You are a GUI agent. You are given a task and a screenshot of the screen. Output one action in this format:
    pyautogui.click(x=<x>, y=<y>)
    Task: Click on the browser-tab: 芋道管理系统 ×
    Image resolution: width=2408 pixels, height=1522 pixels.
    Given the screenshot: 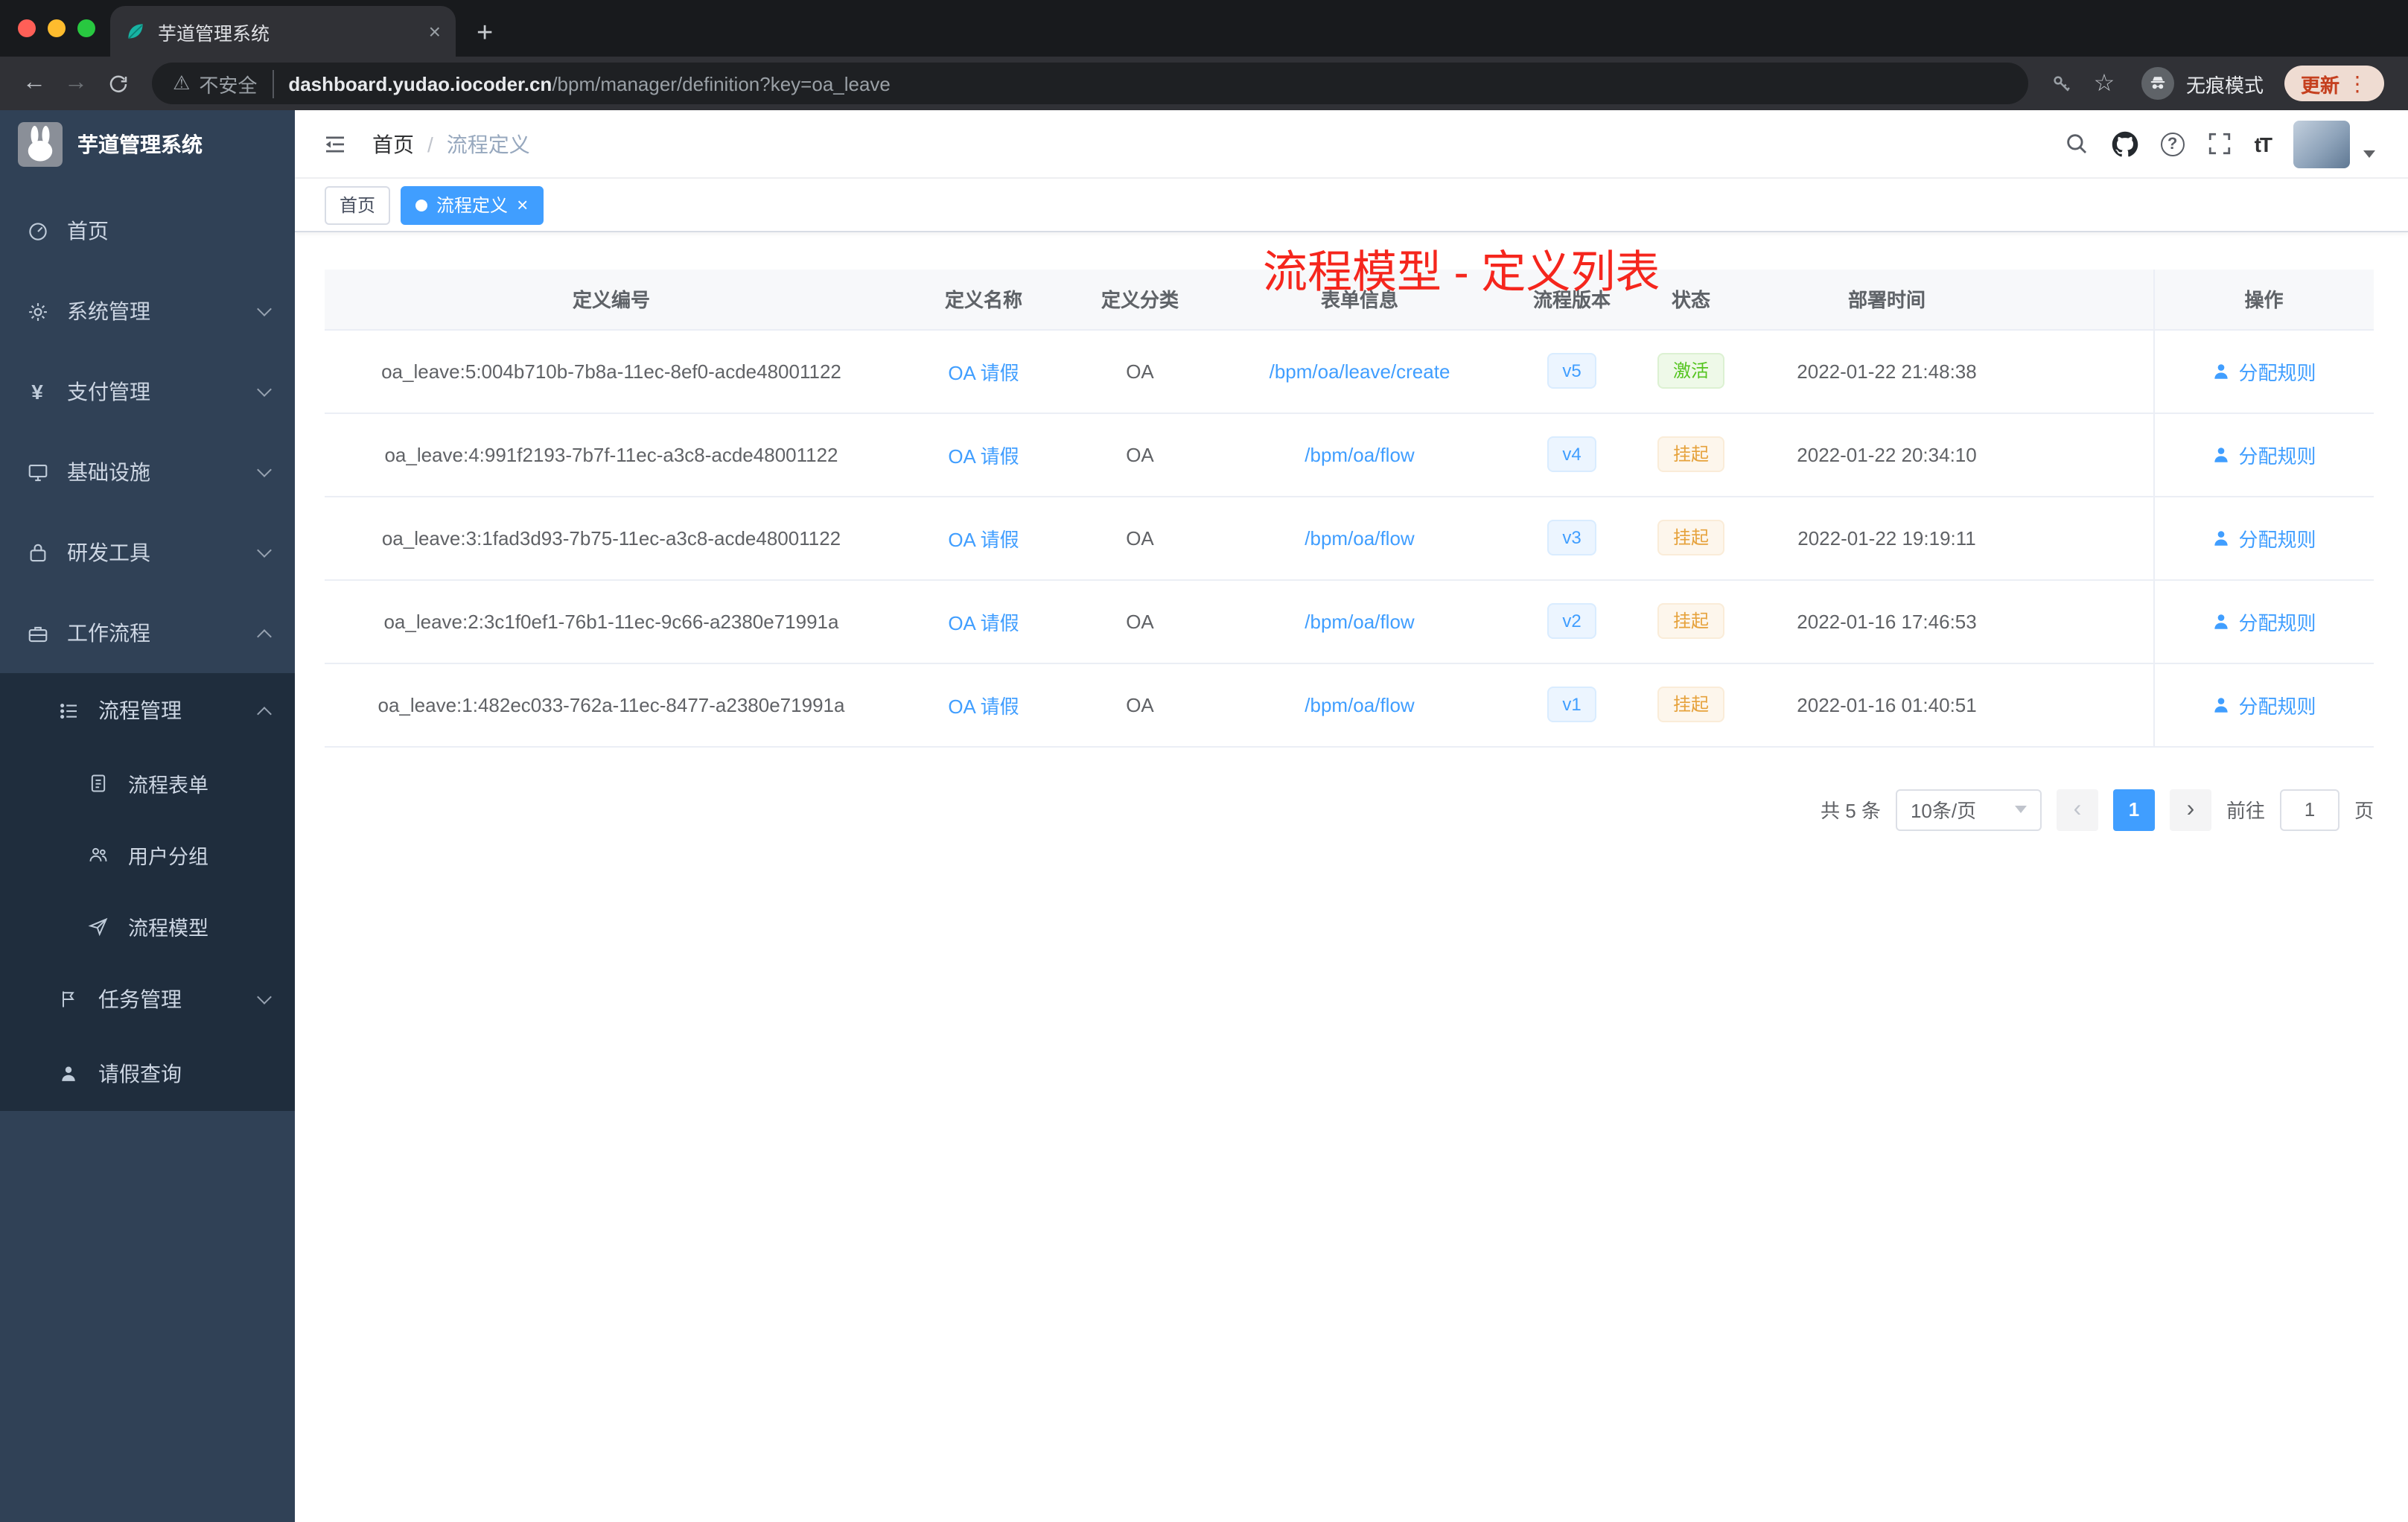 What is the action you would take?
    pyautogui.click(x=283, y=31)
    